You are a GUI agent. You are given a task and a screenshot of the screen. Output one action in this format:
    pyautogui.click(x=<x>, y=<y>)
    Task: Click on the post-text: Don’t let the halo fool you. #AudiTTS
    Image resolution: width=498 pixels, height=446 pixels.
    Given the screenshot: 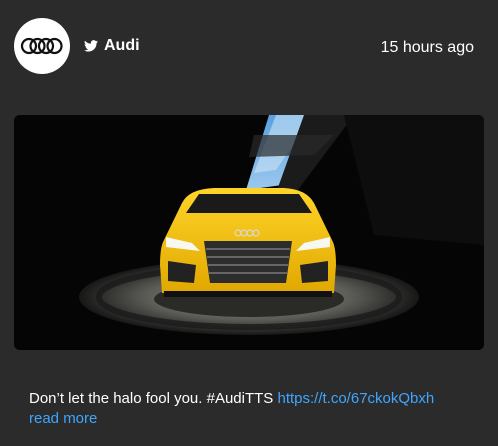 What is the action you would take?
    pyautogui.click(x=151, y=398)
    